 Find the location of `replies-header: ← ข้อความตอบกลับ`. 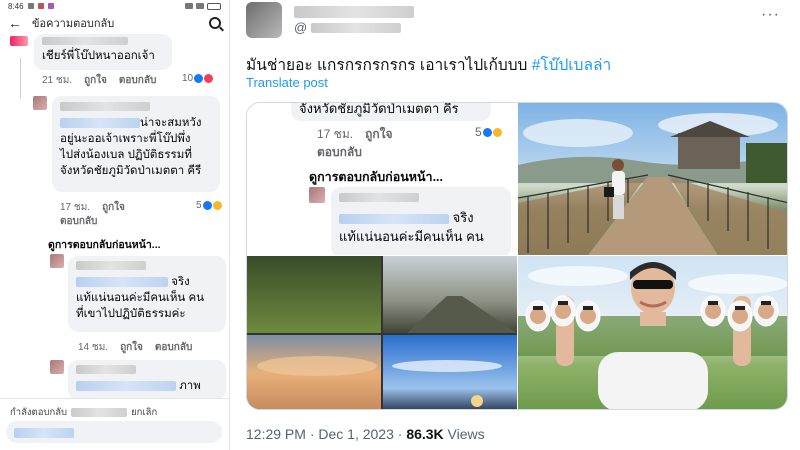

replies-header: ← ข้อความตอบกลับ is located at coordinates (114, 23).